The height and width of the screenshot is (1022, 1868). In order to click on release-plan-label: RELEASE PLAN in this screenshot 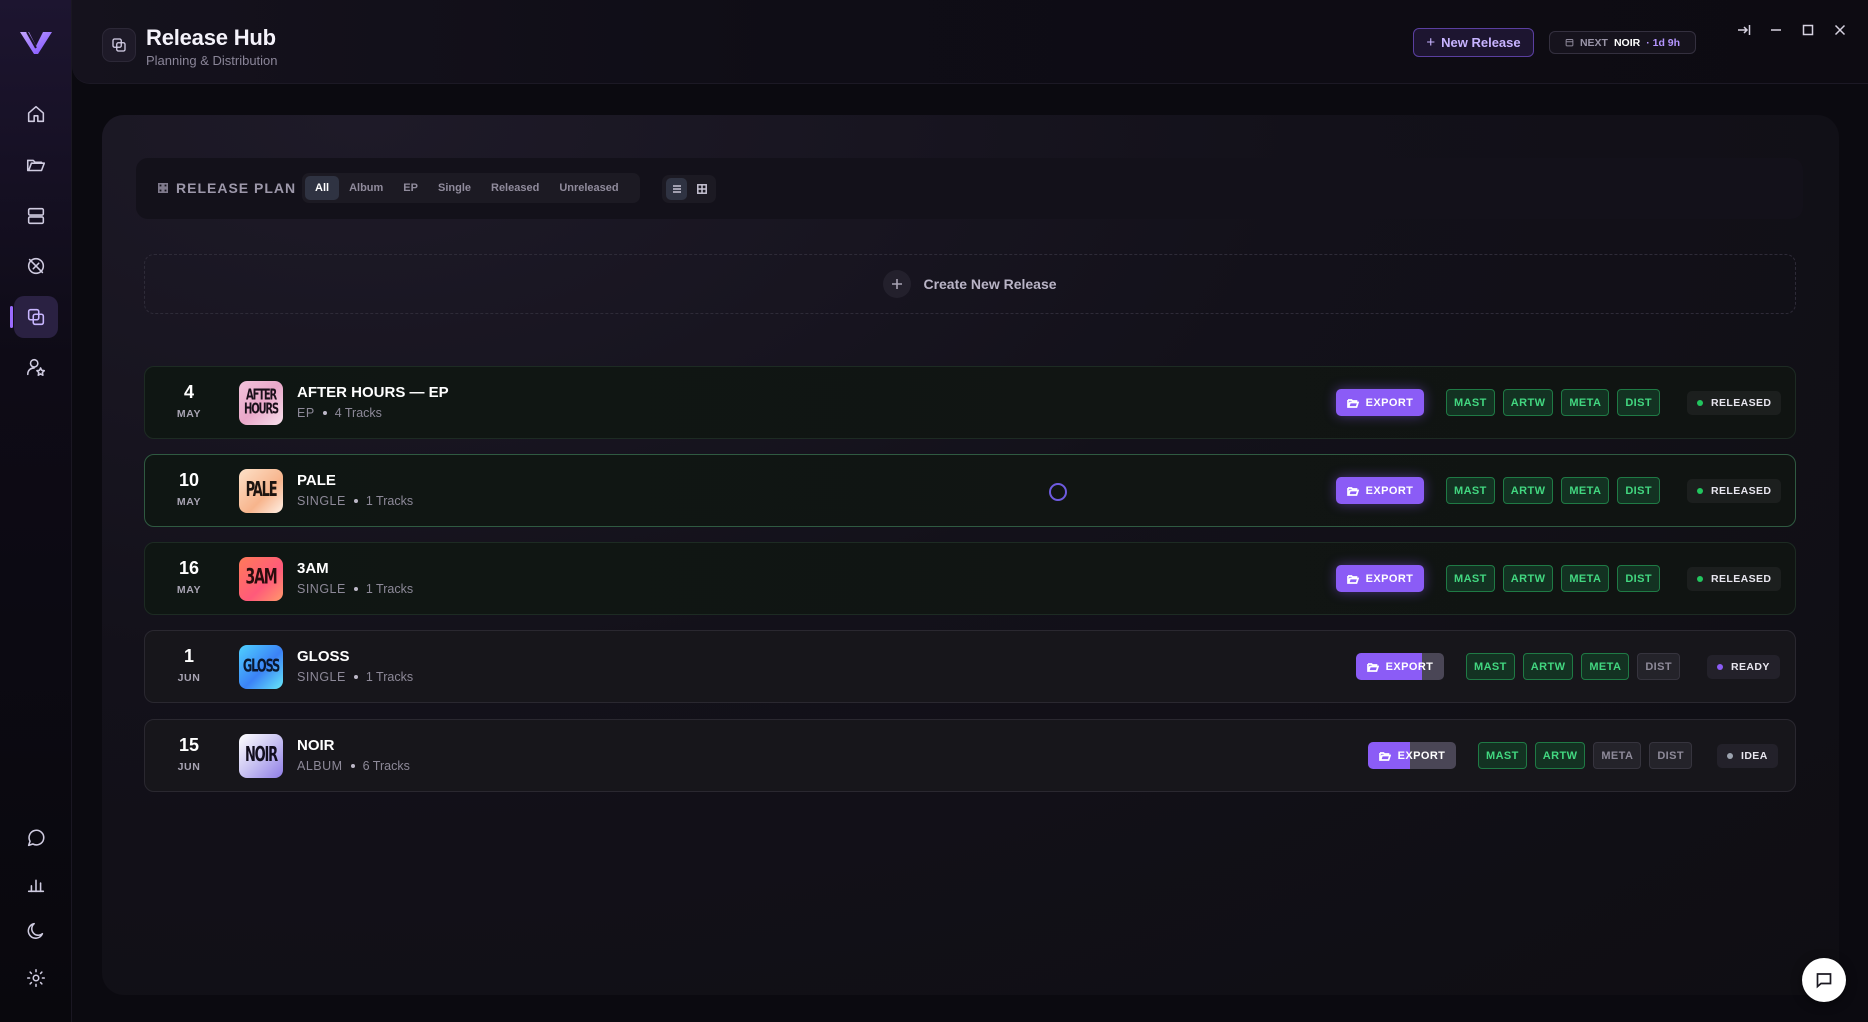, I will do `click(227, 188)`.